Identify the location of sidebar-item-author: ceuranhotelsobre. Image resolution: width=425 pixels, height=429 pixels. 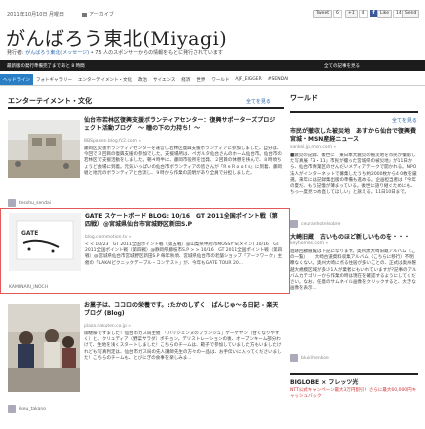
(315, 224).